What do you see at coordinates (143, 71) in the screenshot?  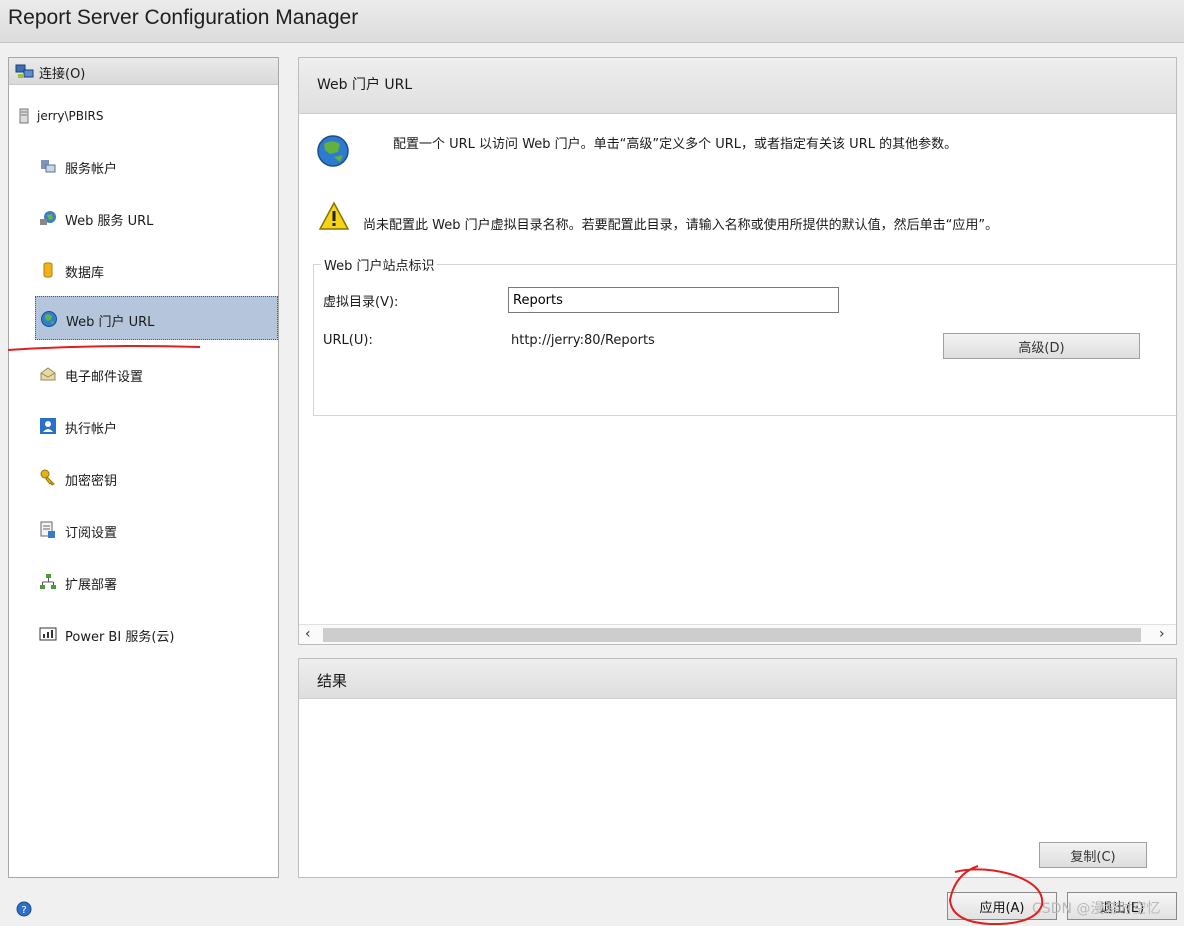 I see `connect-button: 连接(O)` at bounding box center [143, 71].